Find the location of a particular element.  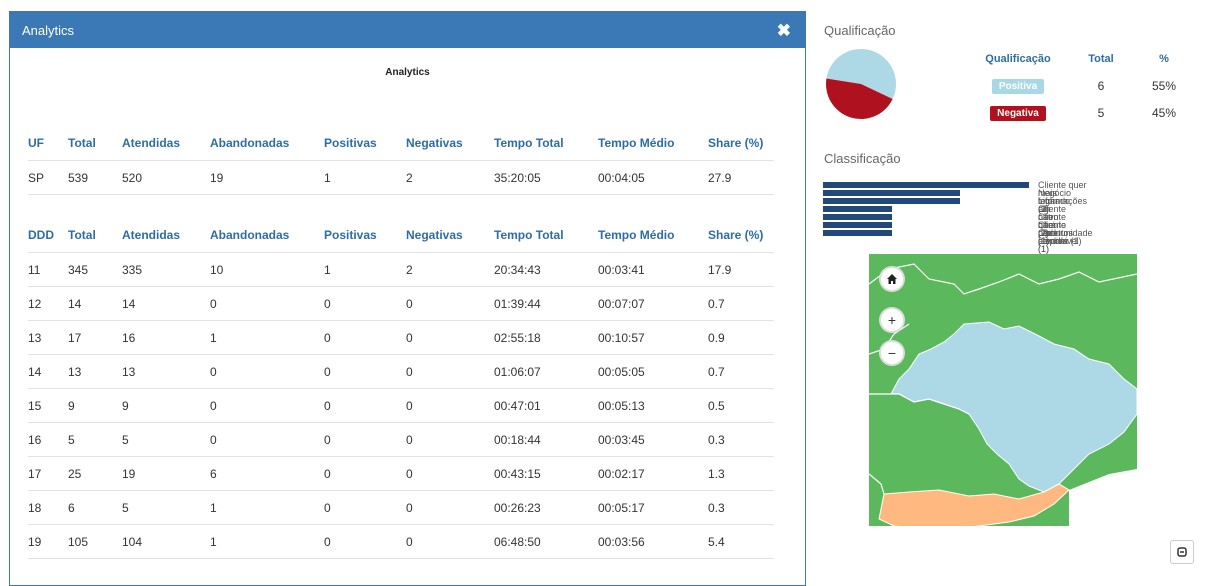

table-cell: 20:34:43 is located at coordinates (546, 269).